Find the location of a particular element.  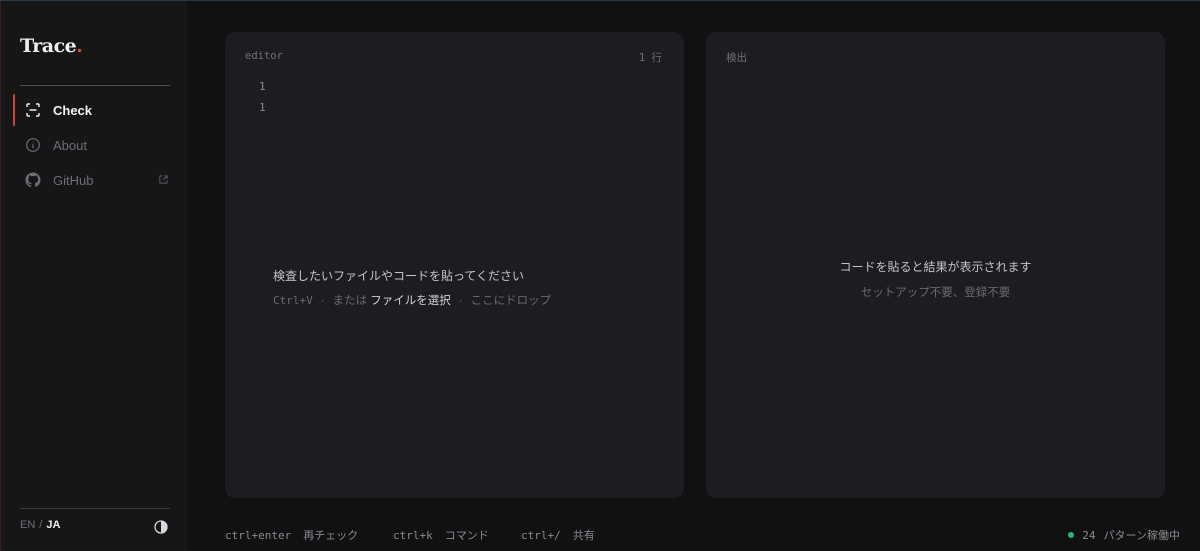

result-empty-state: コードを貼ると結果が表示されます セットアップ不要、登録不要 is located at coordinates (935, 279).